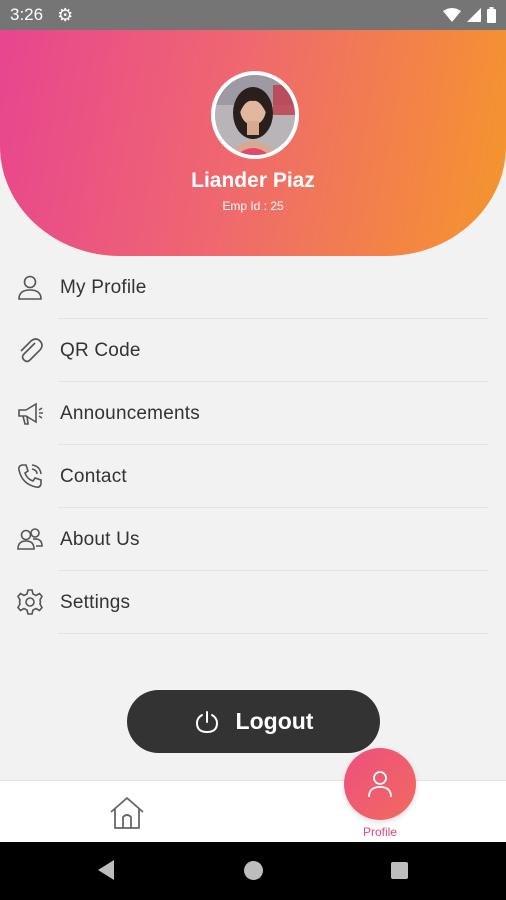  What do you see at coordinates (95, 602) in the screenshot?
I see `menu-label-settings: Settings` at bounding box center [95, 602].